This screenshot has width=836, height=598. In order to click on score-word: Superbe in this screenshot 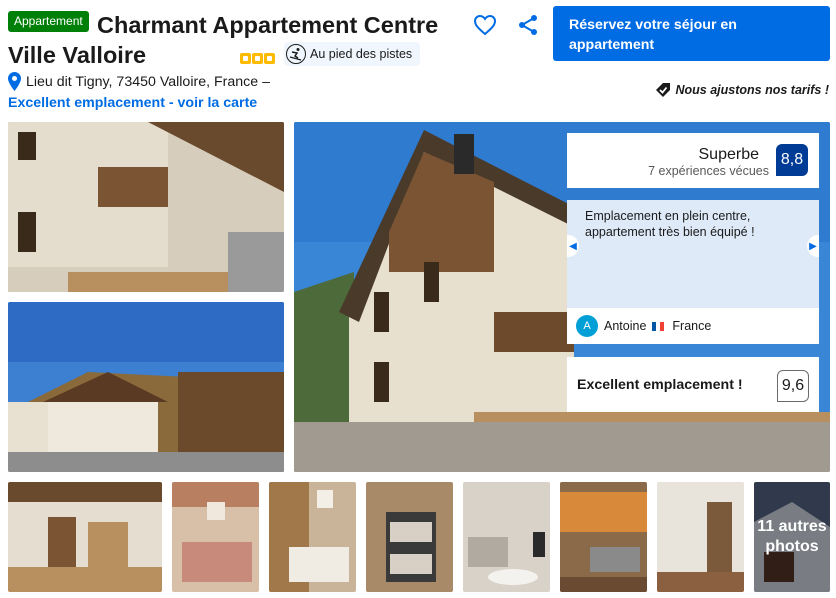, I will do `click(729, 154)`.